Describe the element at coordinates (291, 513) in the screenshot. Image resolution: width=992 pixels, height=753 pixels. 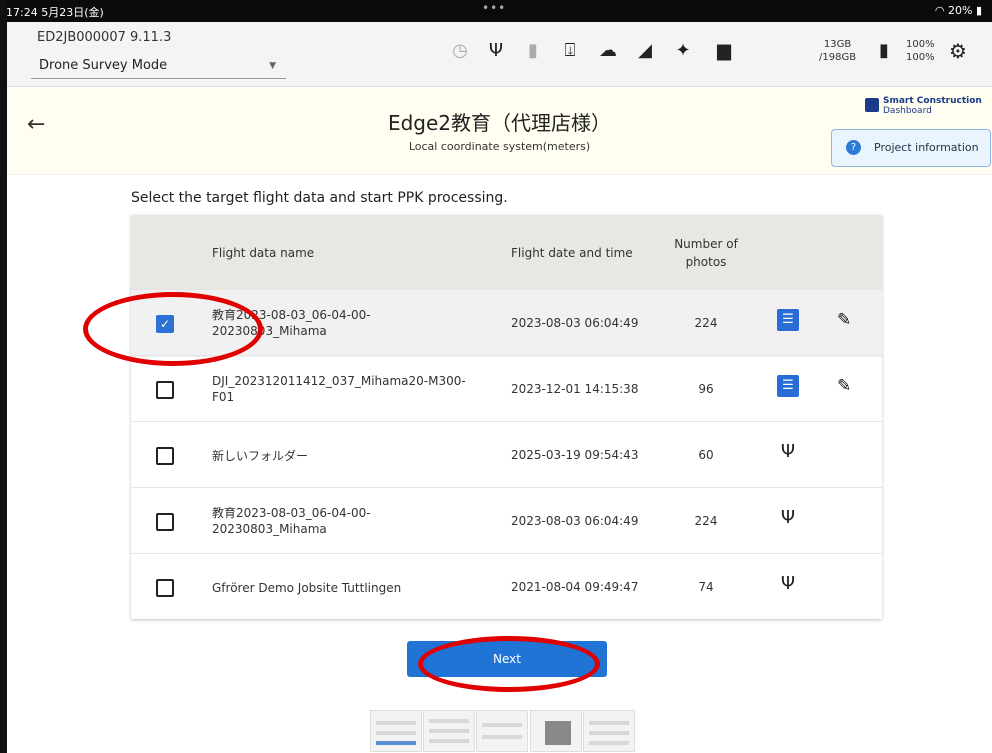
I see `flight-data-name-line-1: 教育2023-08-03_06-04-00-` at that location.